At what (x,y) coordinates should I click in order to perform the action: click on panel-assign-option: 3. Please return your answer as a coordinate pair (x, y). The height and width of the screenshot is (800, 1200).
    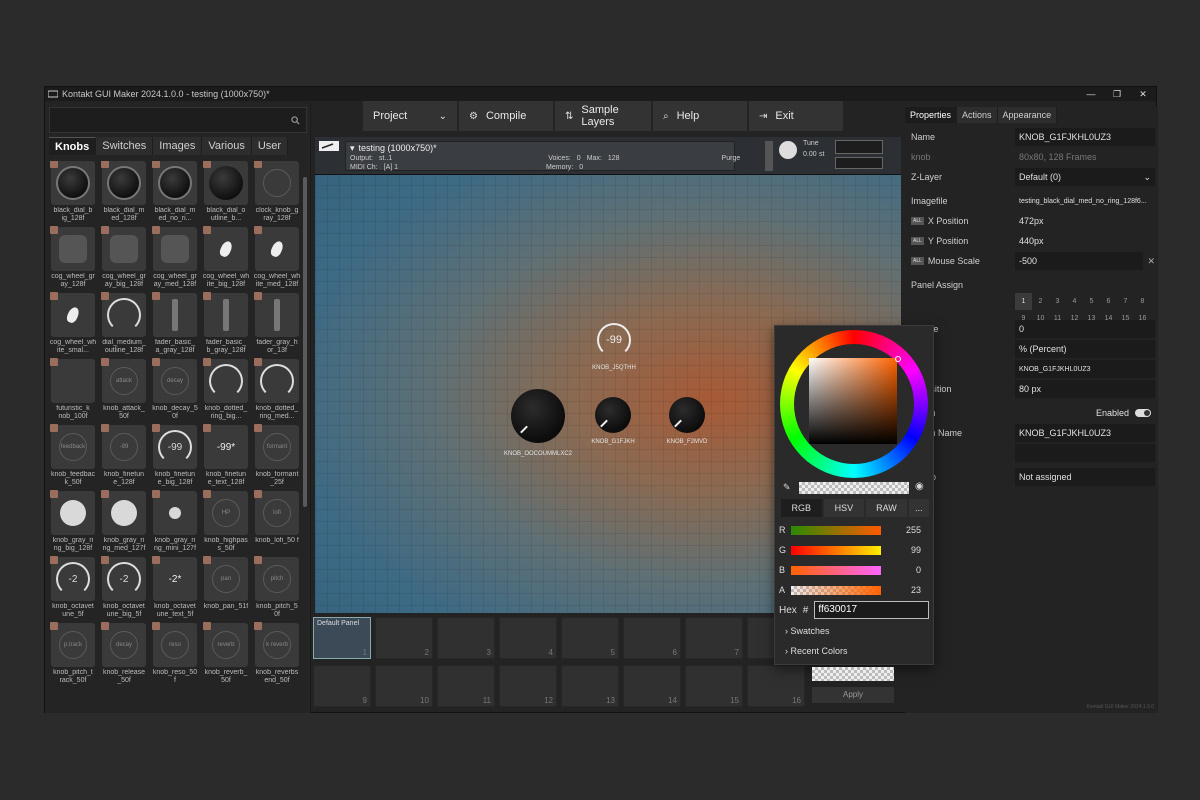
    Looking at the image, I should click on (1057, 301).